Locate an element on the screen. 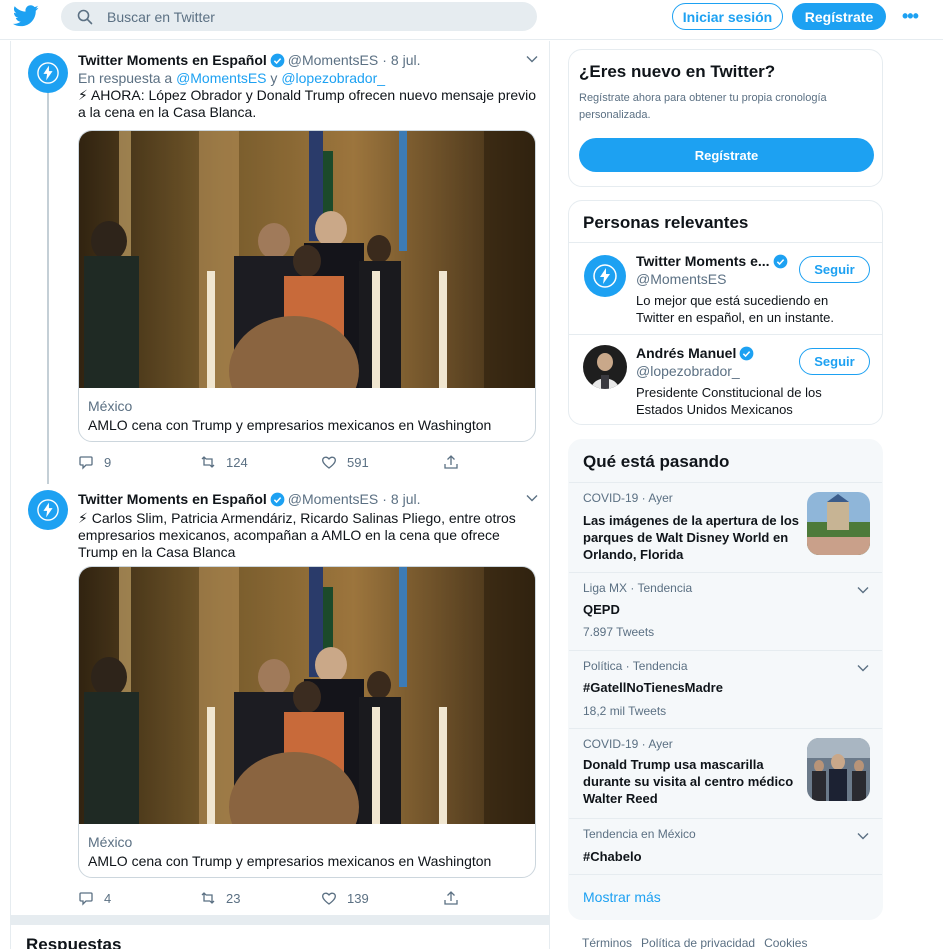  more-options-icon: ••• is located at coordinates (912, 16).